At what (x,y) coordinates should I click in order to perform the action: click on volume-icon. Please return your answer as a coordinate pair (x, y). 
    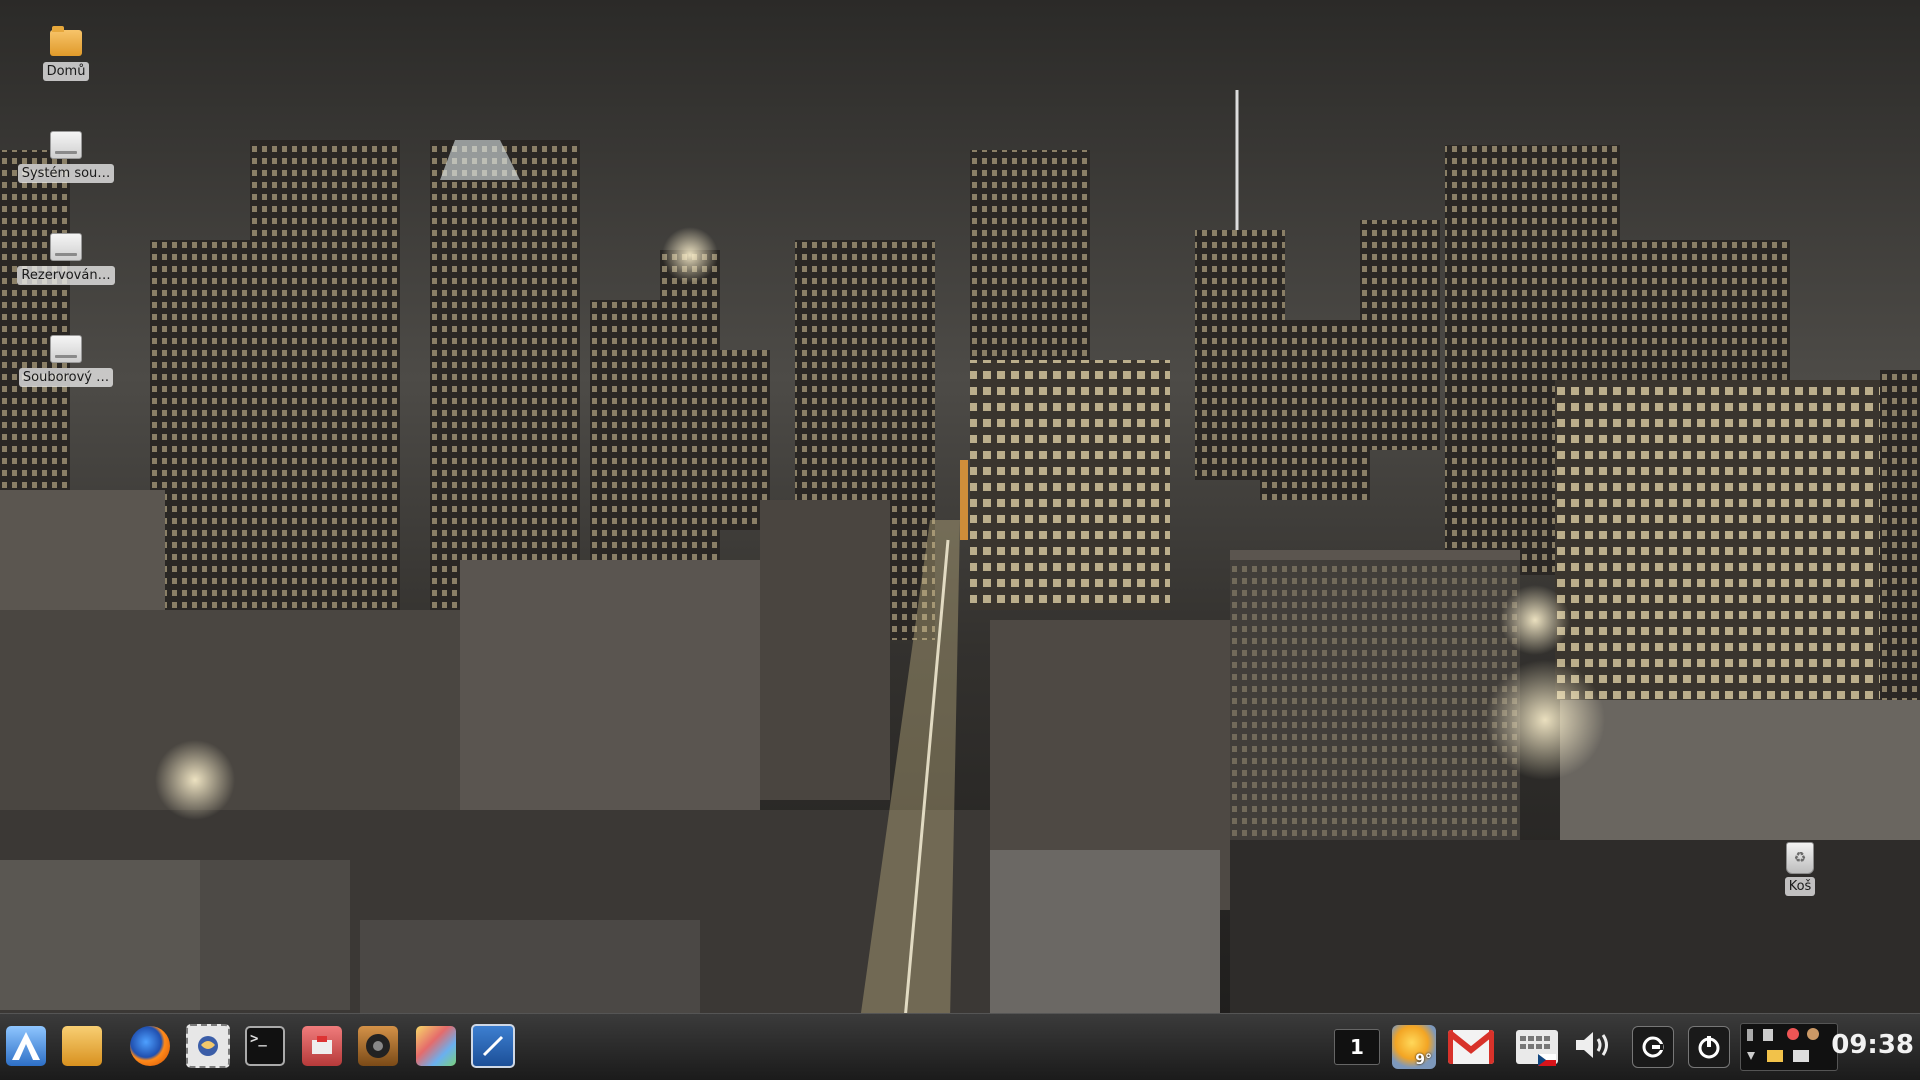
    Looking at the image, I should click on (1594, 1047).